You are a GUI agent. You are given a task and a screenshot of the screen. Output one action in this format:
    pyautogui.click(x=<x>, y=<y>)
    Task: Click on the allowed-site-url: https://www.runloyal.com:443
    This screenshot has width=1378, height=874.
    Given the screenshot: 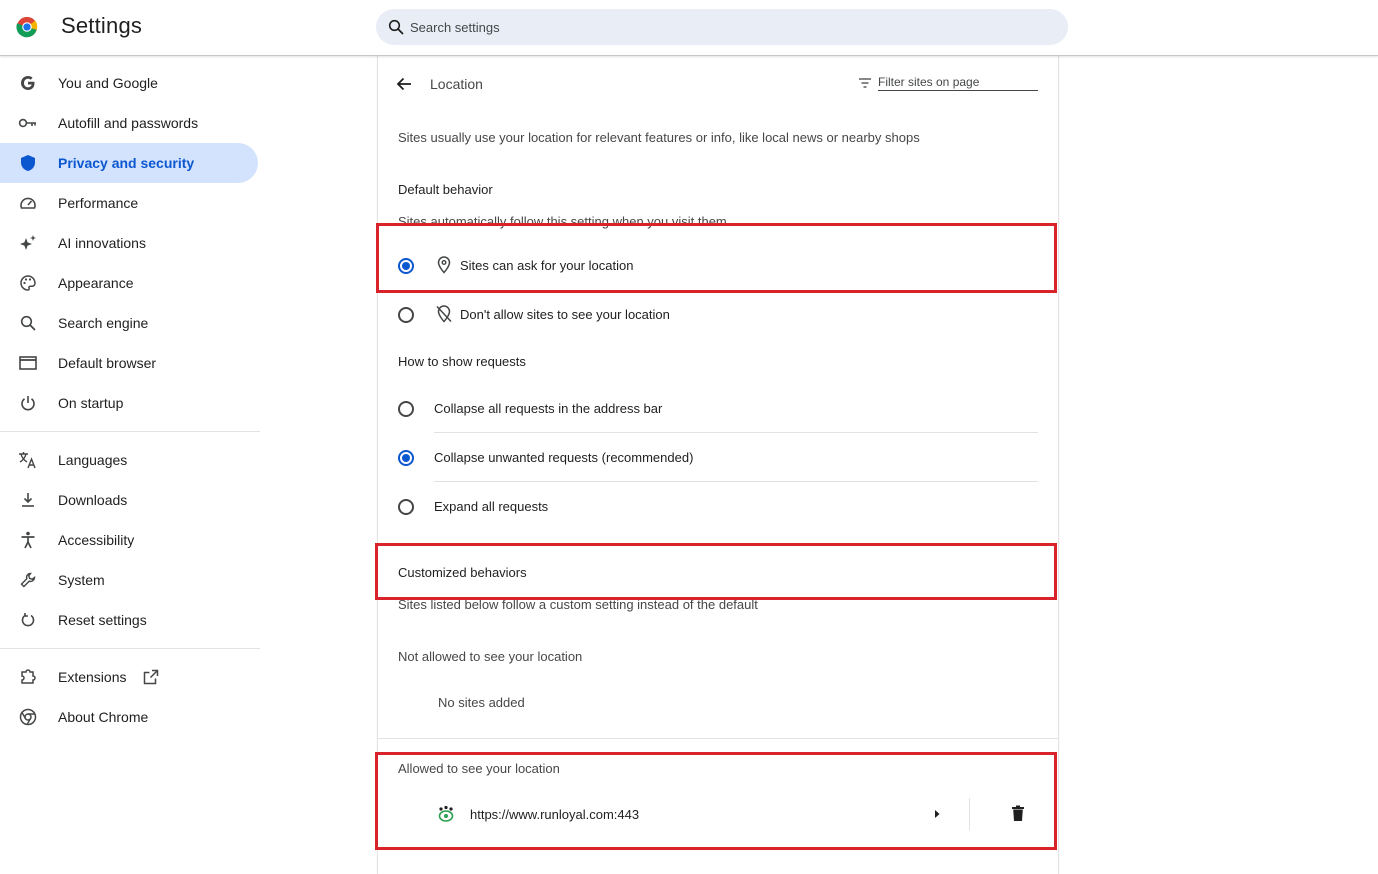 What is the action you would take?
    pyautogui.click(x=554, y=814)
    